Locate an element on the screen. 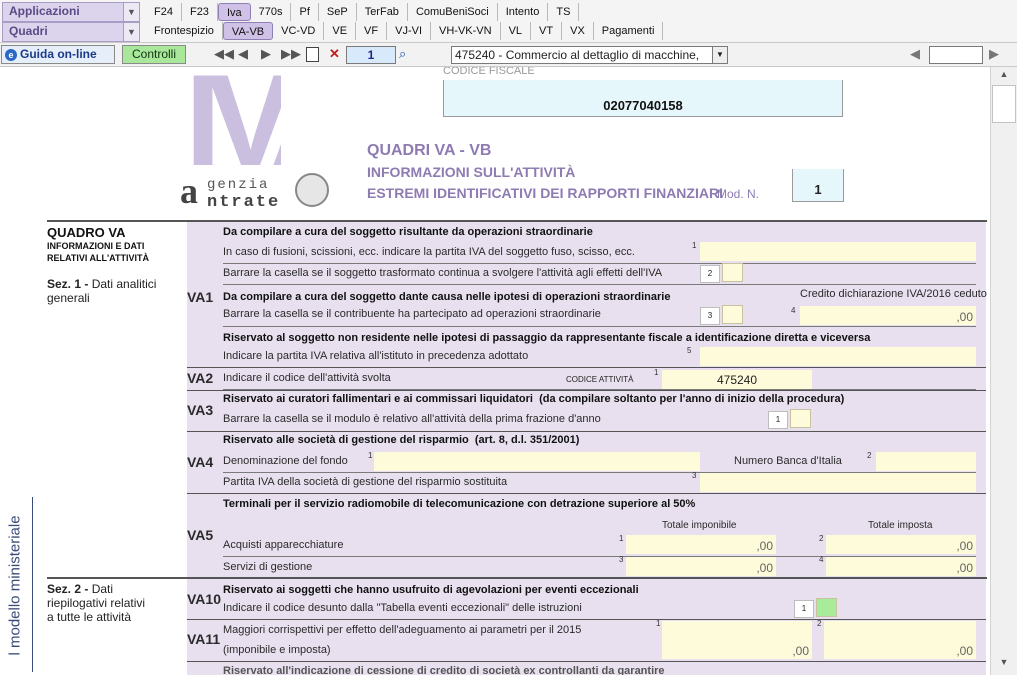 The height and width of the screenshot is (675, 1017). tab-f23: F23 is located at coordinates (200, 12).